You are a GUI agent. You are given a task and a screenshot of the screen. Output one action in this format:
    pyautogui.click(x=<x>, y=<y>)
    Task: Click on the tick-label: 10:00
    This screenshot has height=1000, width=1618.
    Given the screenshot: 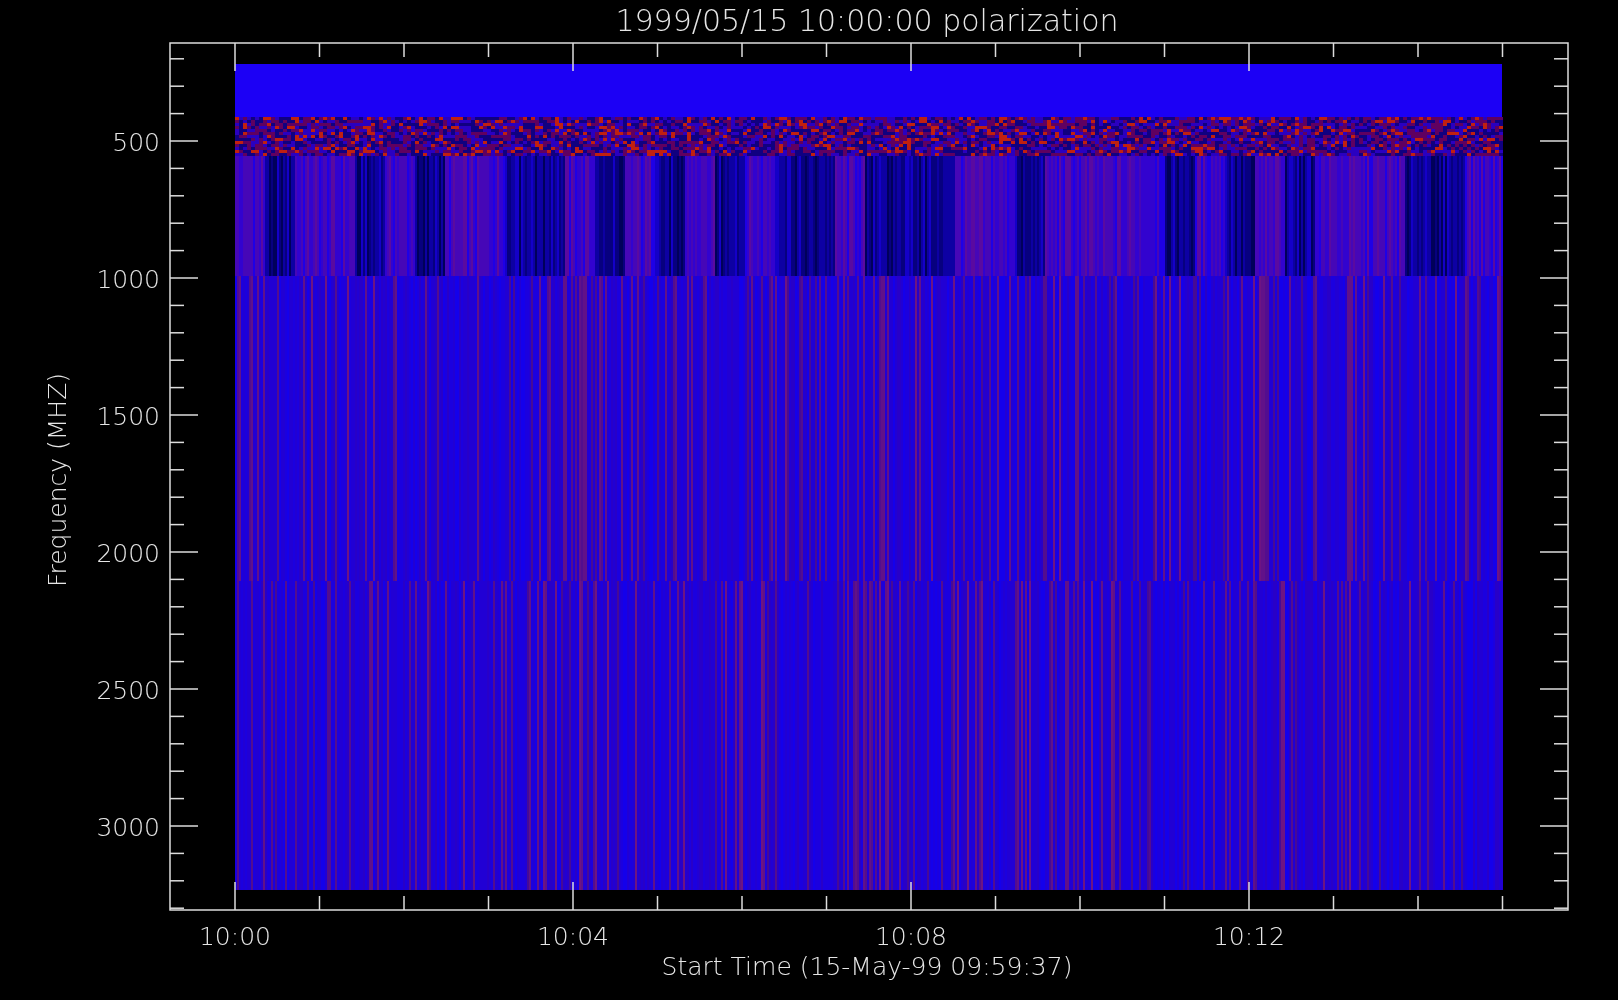 What is the action you would take?
    pyautogui.click(x=235, y=936)
    